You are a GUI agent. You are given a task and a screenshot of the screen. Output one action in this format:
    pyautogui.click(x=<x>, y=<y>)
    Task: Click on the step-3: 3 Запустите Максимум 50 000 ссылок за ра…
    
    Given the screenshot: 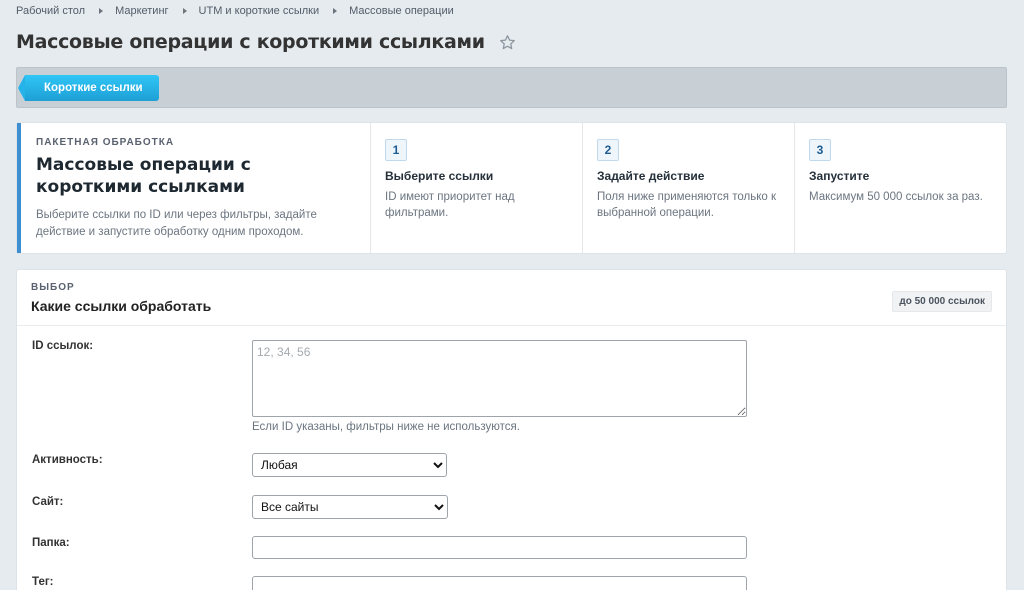 What is the action you would take?
    pyautogui.click(x=900, y=188)
    